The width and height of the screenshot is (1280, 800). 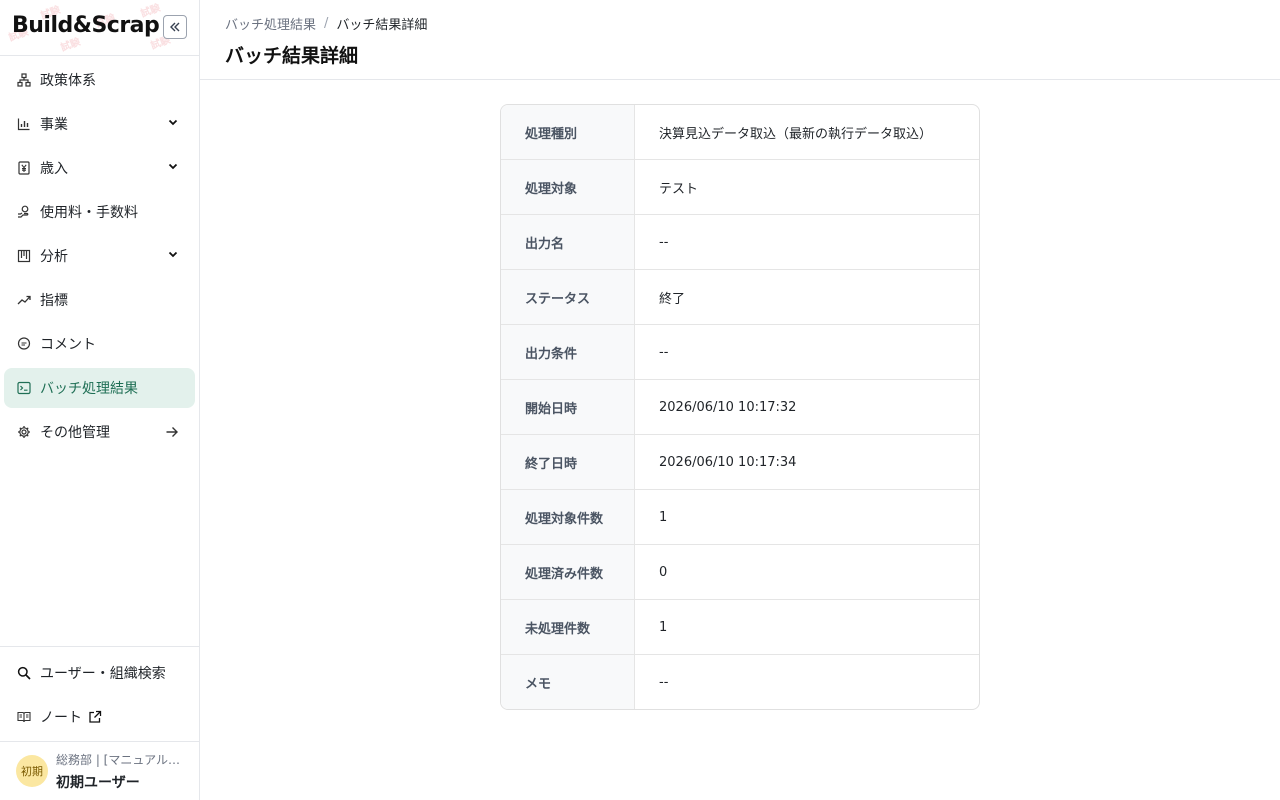 What do you see at coordinates (568, 187) in the screenshot?
I see `detail-label: 処理対象` at bounding box center [568, 187].